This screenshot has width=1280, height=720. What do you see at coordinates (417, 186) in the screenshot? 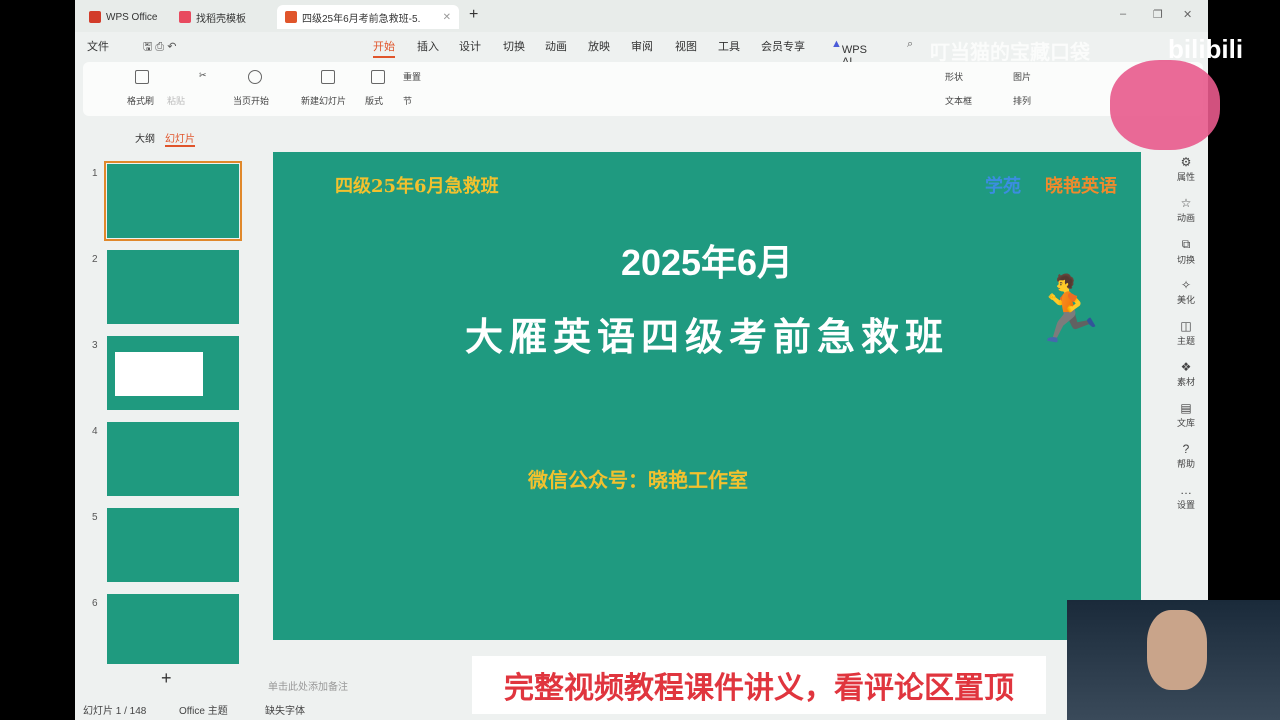
I see `slide-header: 四级25年6月急救班` at bounding box center [417, 186].